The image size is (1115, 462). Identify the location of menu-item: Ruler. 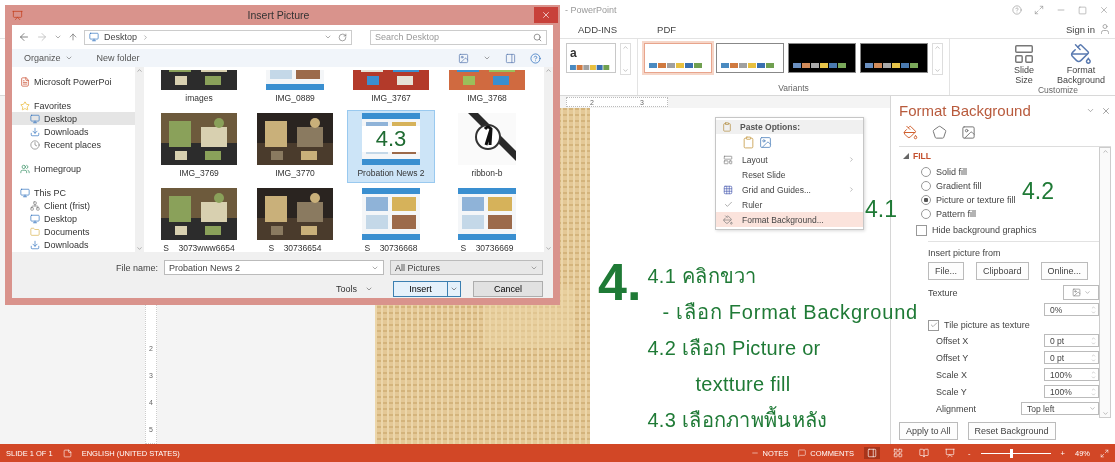
(789, 204).